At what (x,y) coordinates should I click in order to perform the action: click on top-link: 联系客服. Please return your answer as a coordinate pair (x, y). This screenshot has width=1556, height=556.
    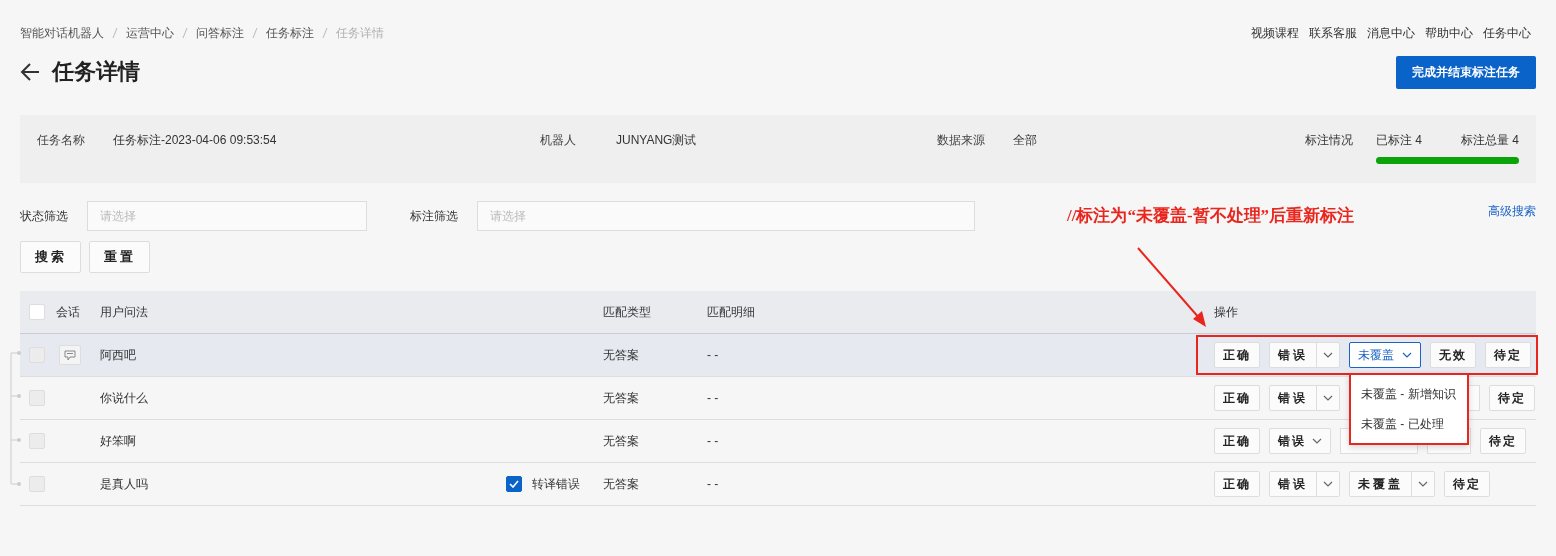
    Looking at the image, I should click on (1333, 33).